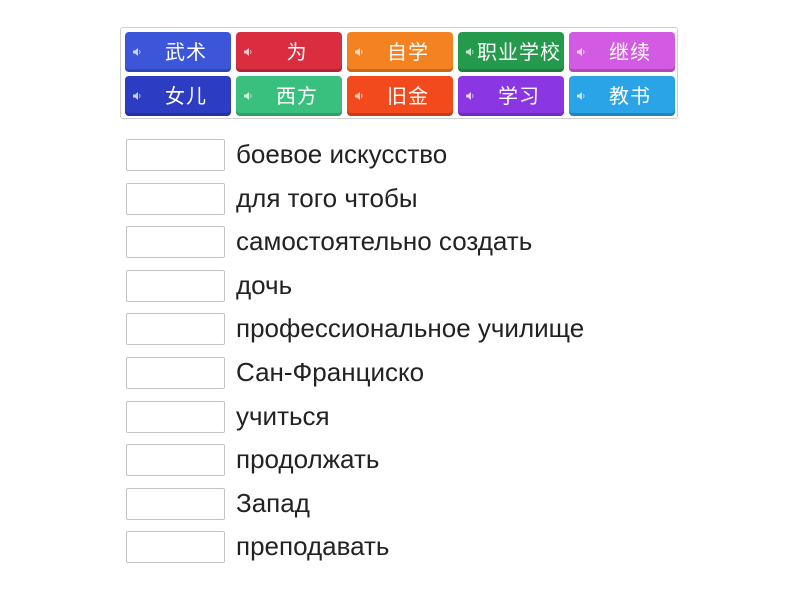  I want to click on answer-row: Сан-Франциско, so click(426, 378).